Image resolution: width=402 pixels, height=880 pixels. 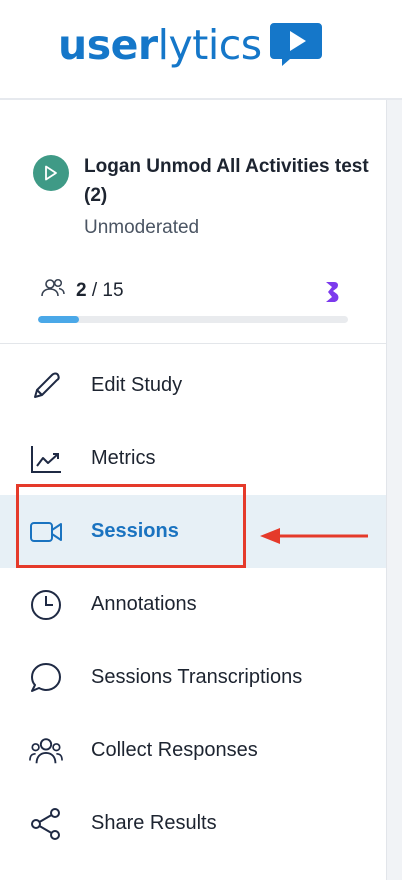 I want to click on nav-label: Annotations, so click(x=144, y=604).